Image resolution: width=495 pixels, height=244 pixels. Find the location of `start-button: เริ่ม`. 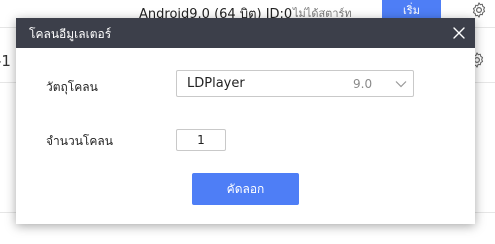

start-button: เริ่ม is located at coordinates (411, 10).